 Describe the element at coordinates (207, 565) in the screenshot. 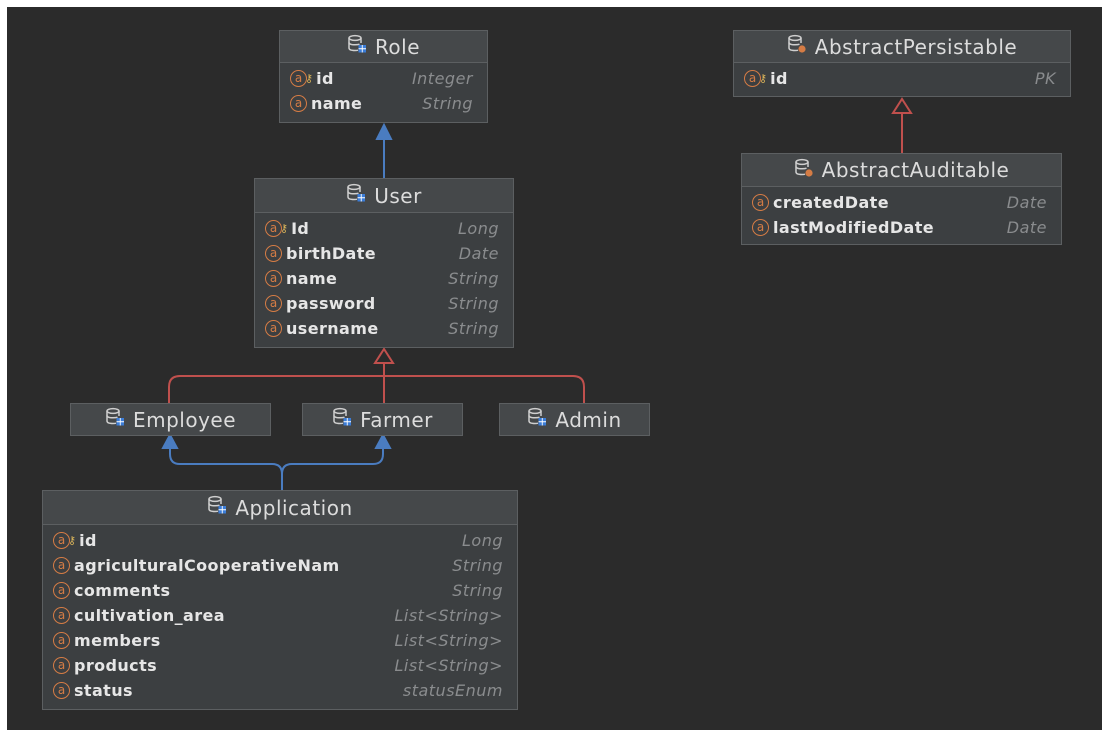

I see `field-name: agriculturalCooperativeNam` at that location.